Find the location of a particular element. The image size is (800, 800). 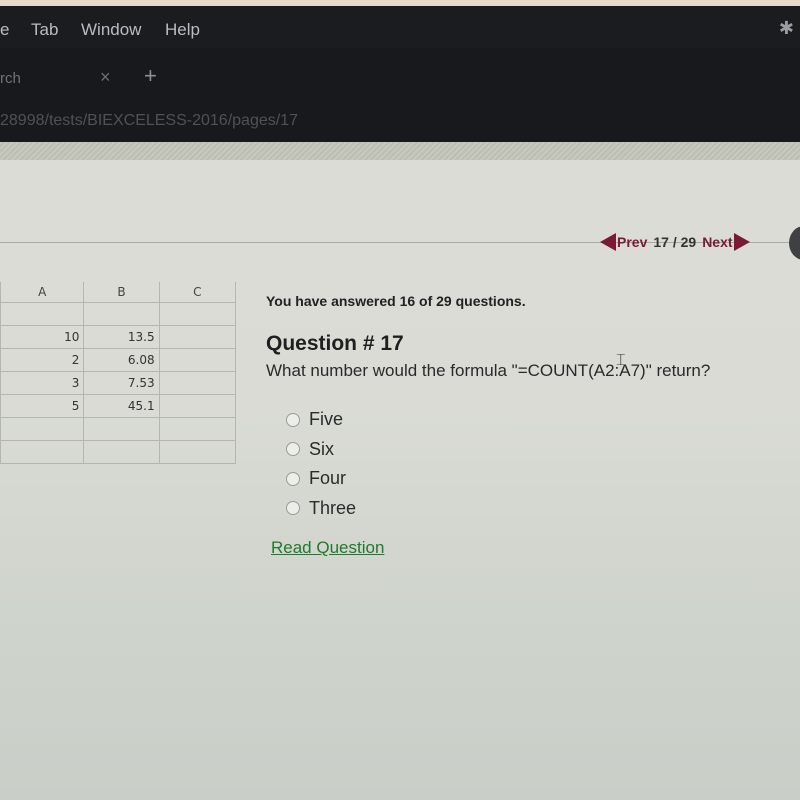

bluetooth-icon: ✱ is located at coordinates (786, 28).